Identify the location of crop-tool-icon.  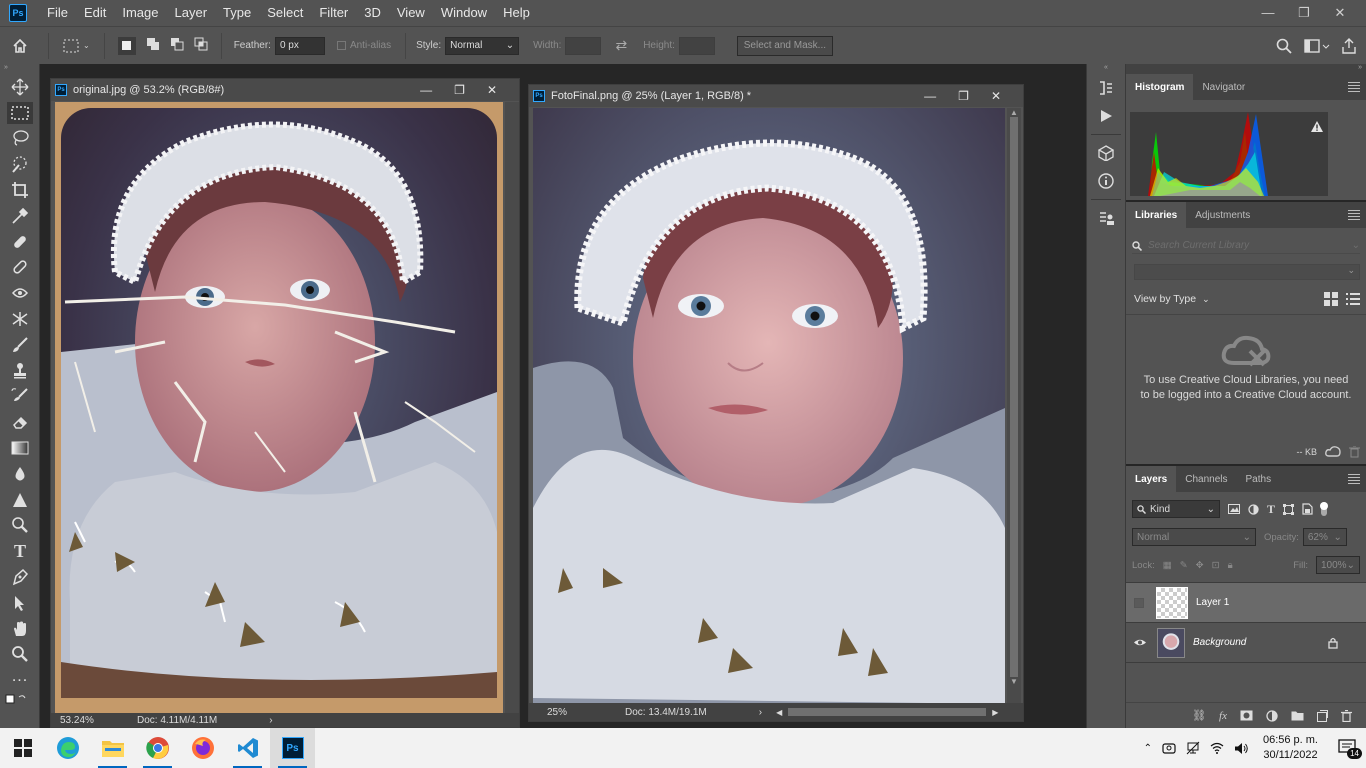
(20, 190).